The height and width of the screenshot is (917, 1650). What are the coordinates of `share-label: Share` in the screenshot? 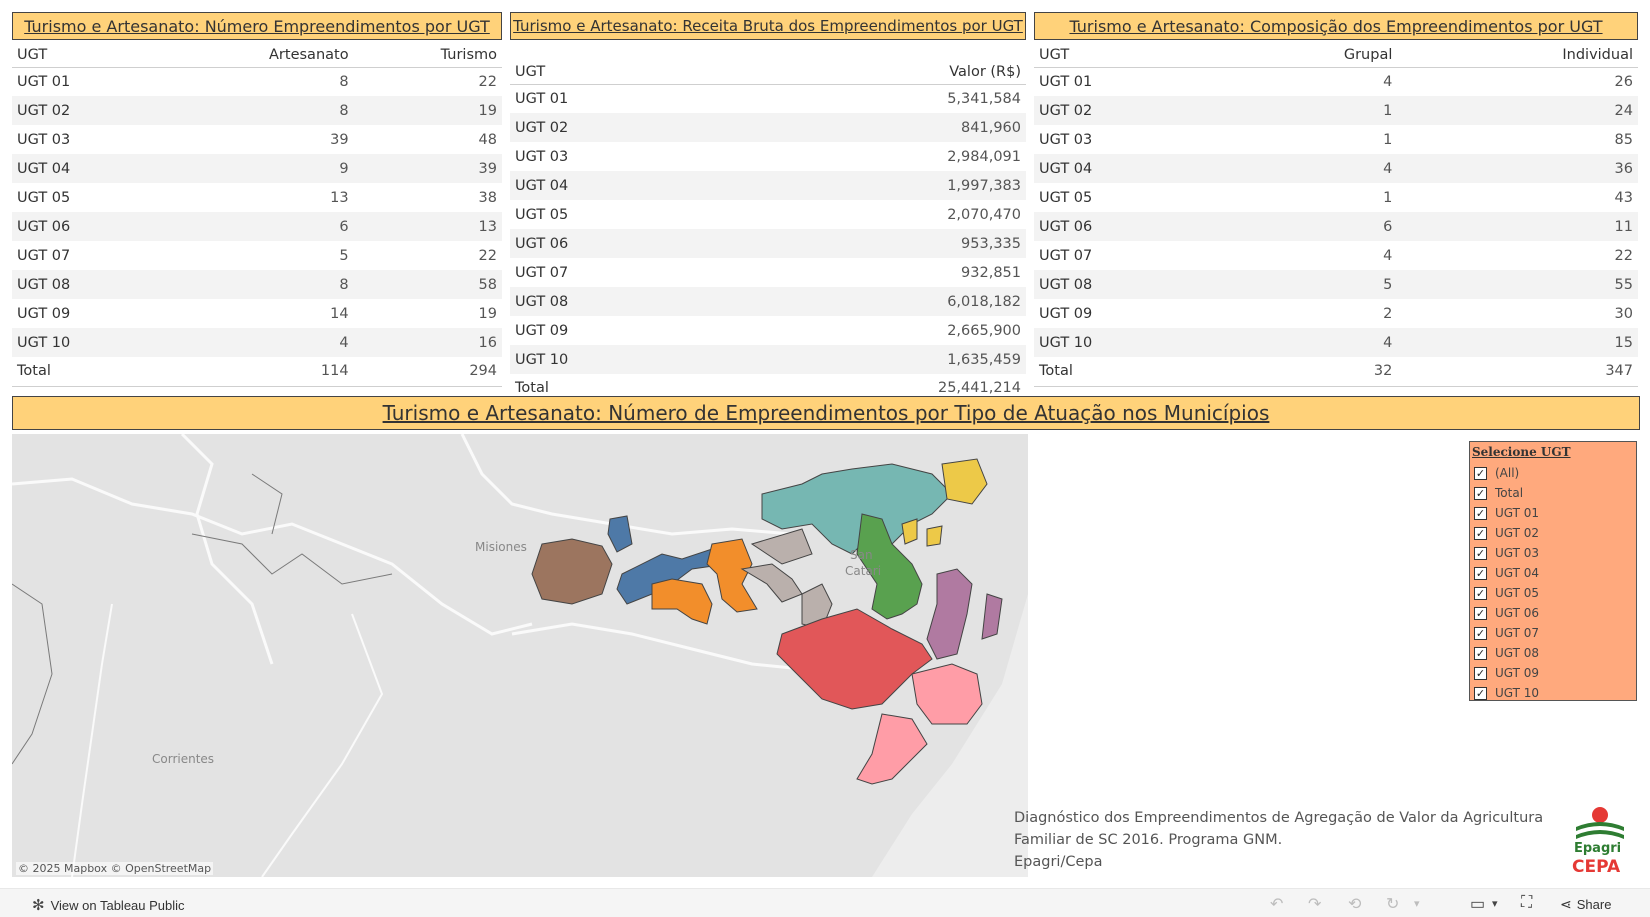 It's located at (1594, 904).